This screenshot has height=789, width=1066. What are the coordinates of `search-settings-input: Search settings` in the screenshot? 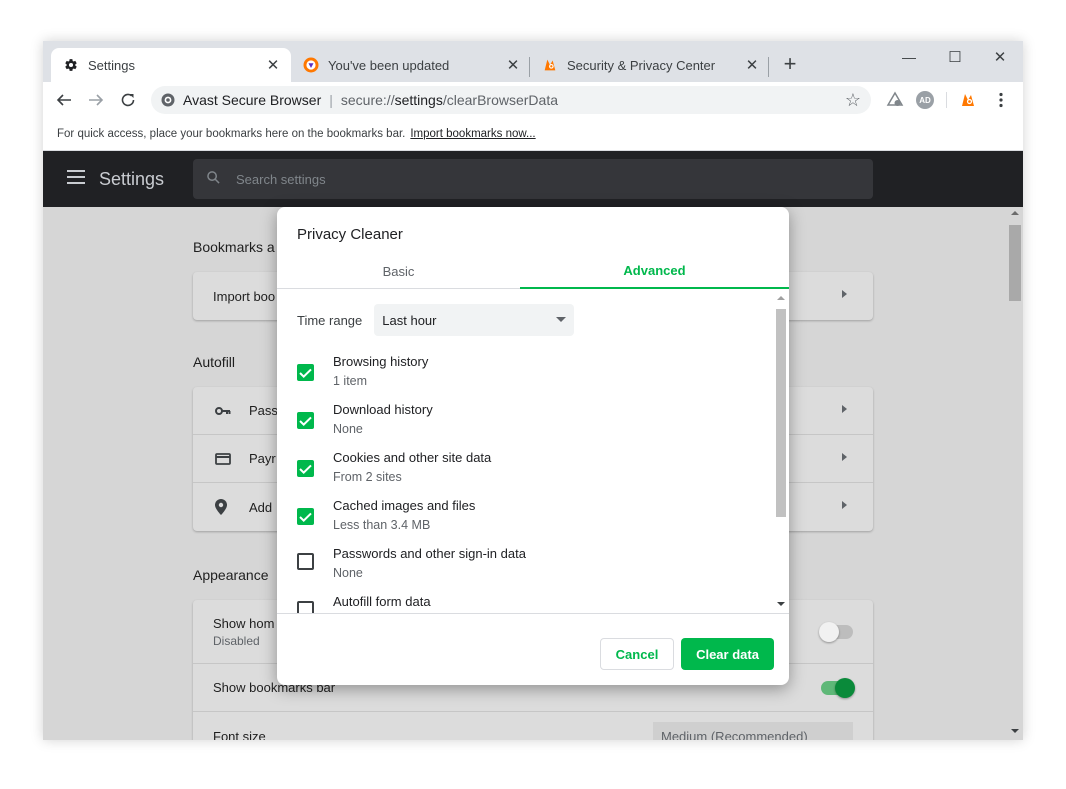 It's located at (533, 179).